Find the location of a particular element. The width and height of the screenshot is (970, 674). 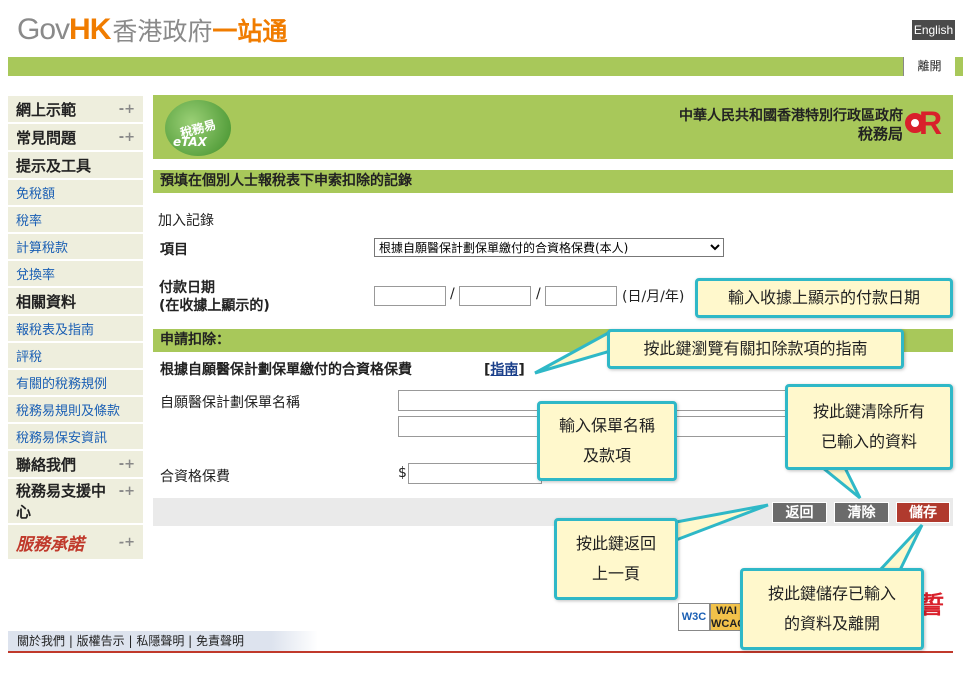

policy-name-label: 自願醫保計劃保單名稱 is located at coordinates (230, 403).